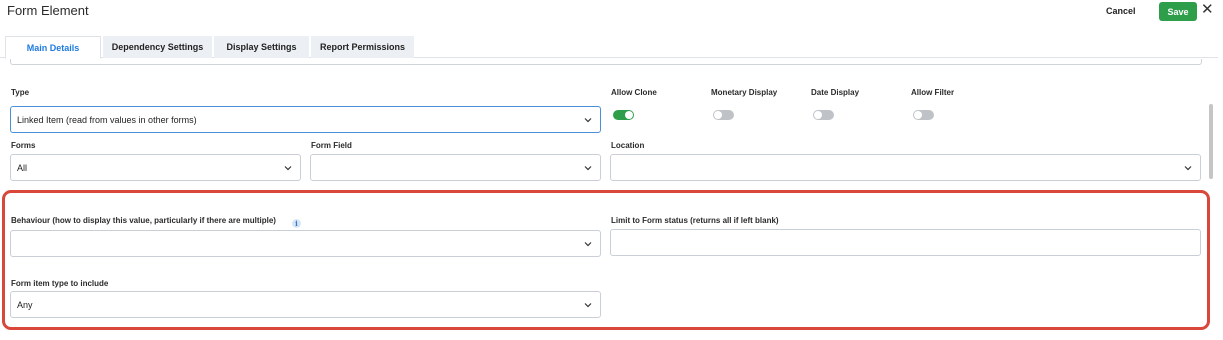  I want to click on behaviour-select, so click(305, 243).